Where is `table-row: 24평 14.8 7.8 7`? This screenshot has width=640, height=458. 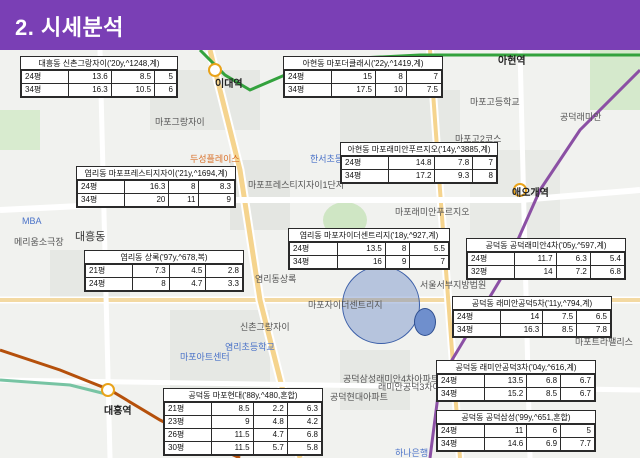
table-row: 24평 14.8 7.8 7 is located at coordinates (419, 163).